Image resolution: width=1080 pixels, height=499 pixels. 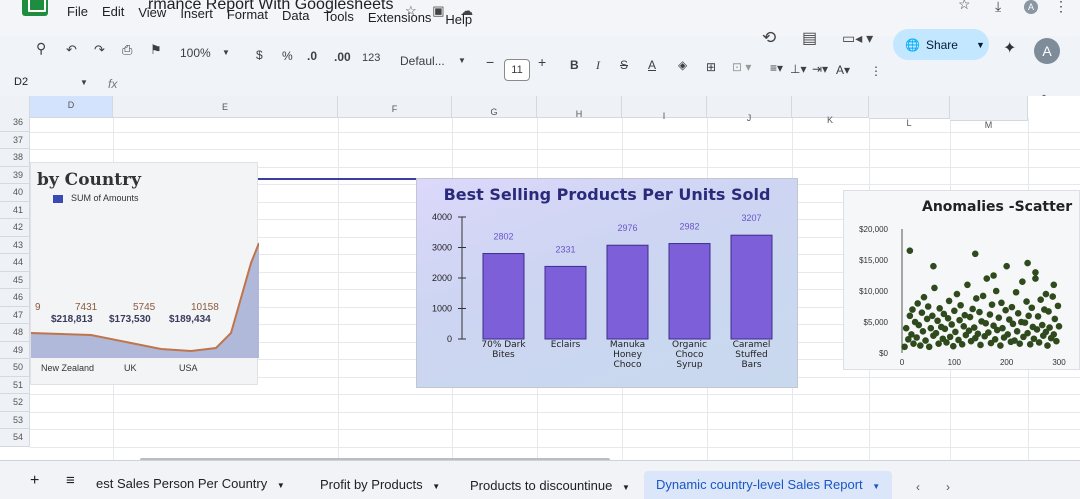 I want to click on gemini-sparkle-icon: ✦, so click(x=1009, y=48).